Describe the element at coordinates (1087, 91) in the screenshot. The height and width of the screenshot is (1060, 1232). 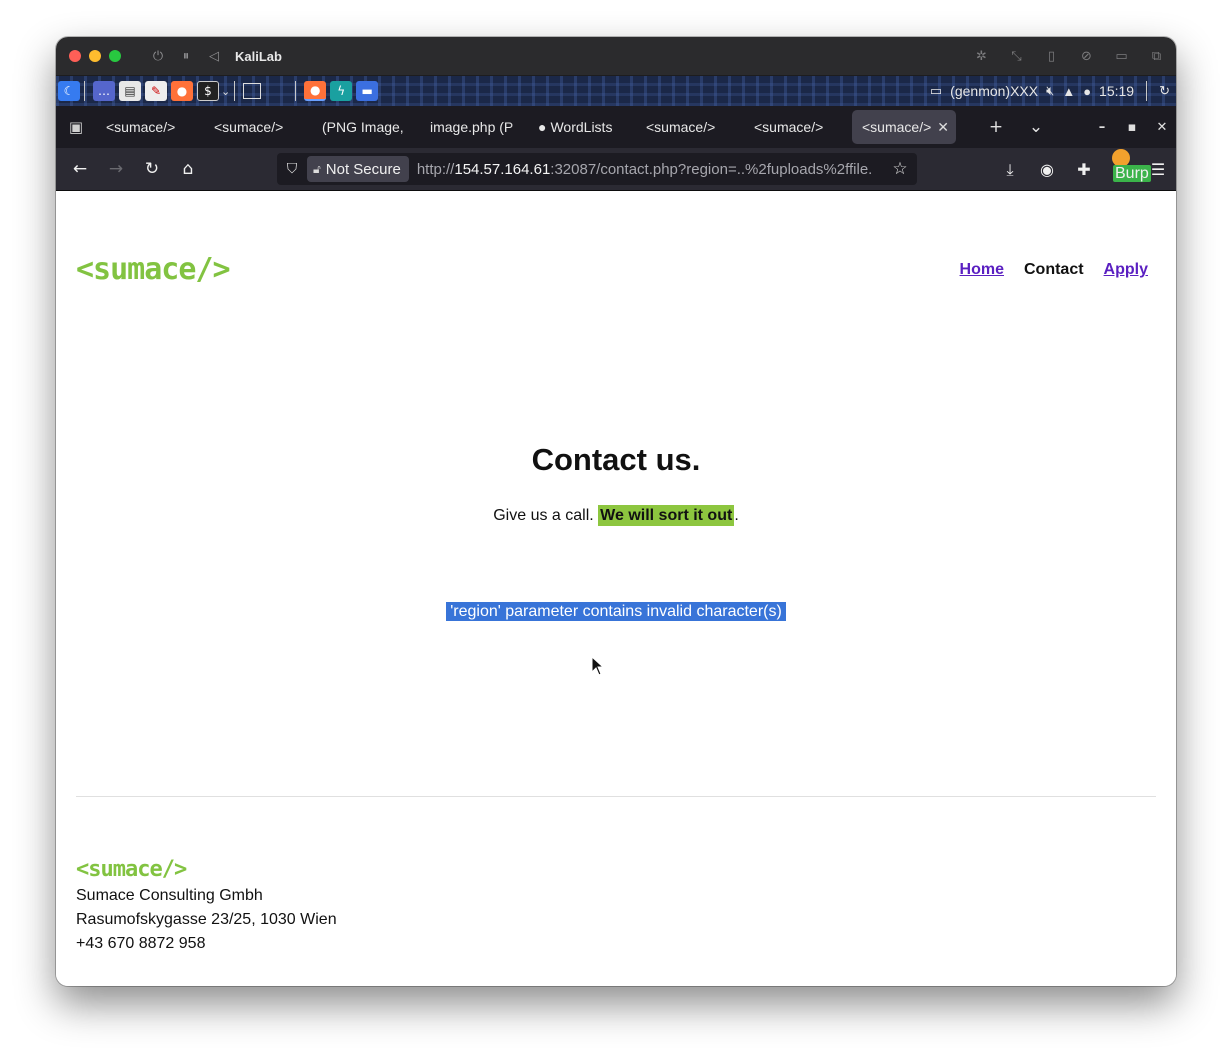
I see `update-icon: ●` at that location.